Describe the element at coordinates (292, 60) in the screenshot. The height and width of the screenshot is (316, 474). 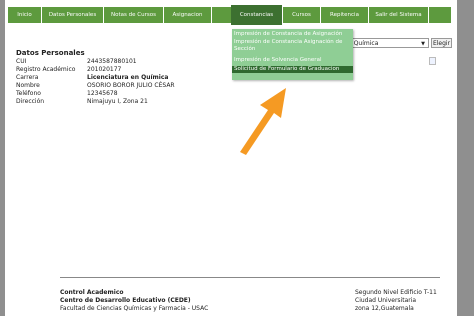
I see `dropdown-item-solvencia-general: Impresión de Solvencia General` at that location.